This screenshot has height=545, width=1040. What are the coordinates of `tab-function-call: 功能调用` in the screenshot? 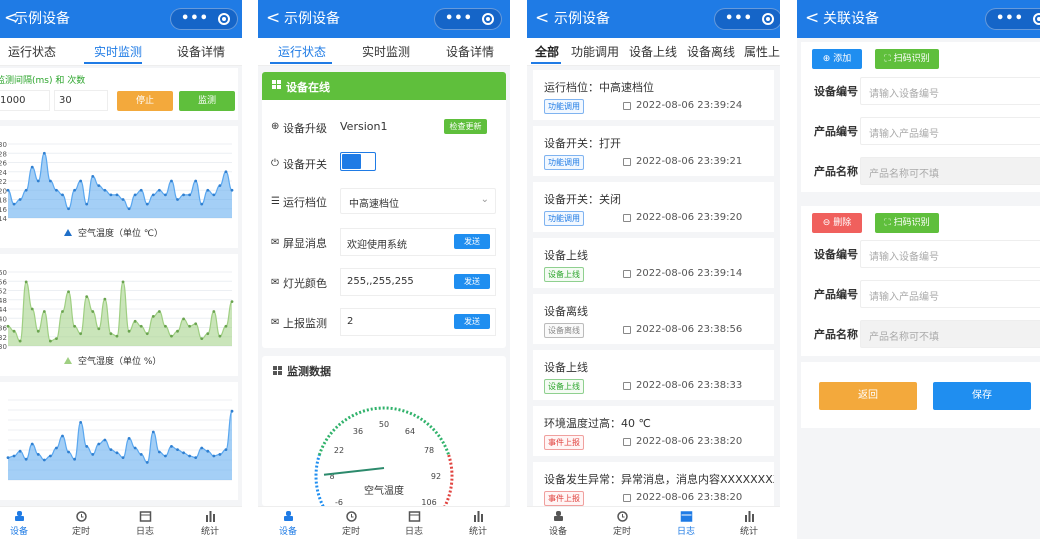 It's located at (595, 51).